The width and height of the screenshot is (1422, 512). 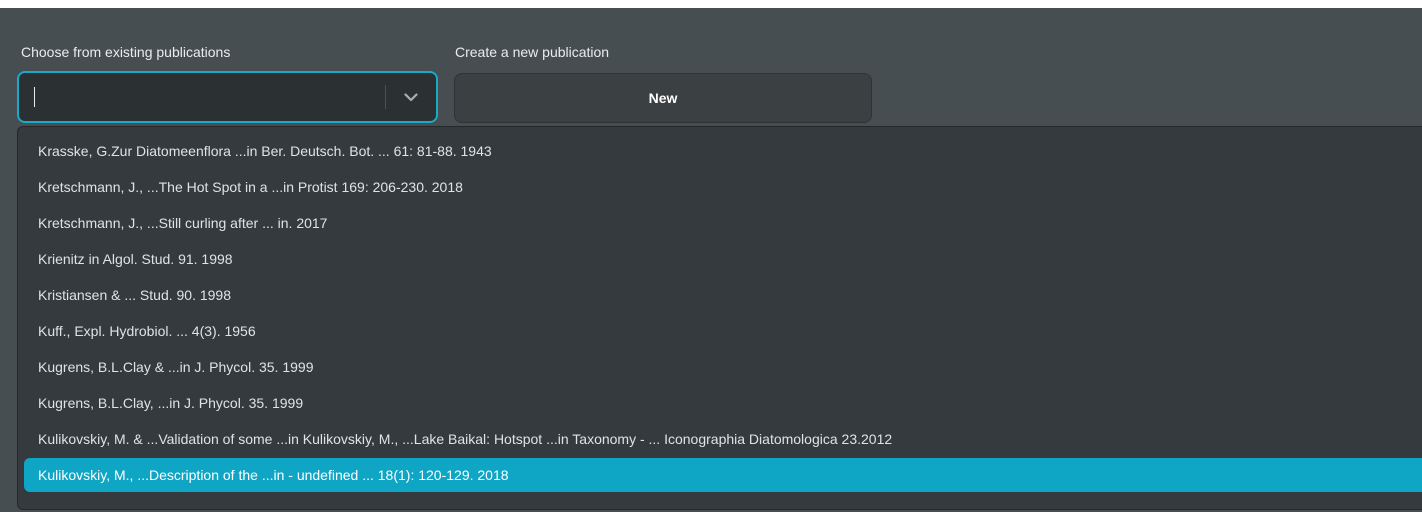 What do you see at coordinates (723, 331) in the screenshot?
I see `publication-option: Kuff., Expl. Hydrobiol. ... 4(3). 1956` at bounding box center [723, 331].